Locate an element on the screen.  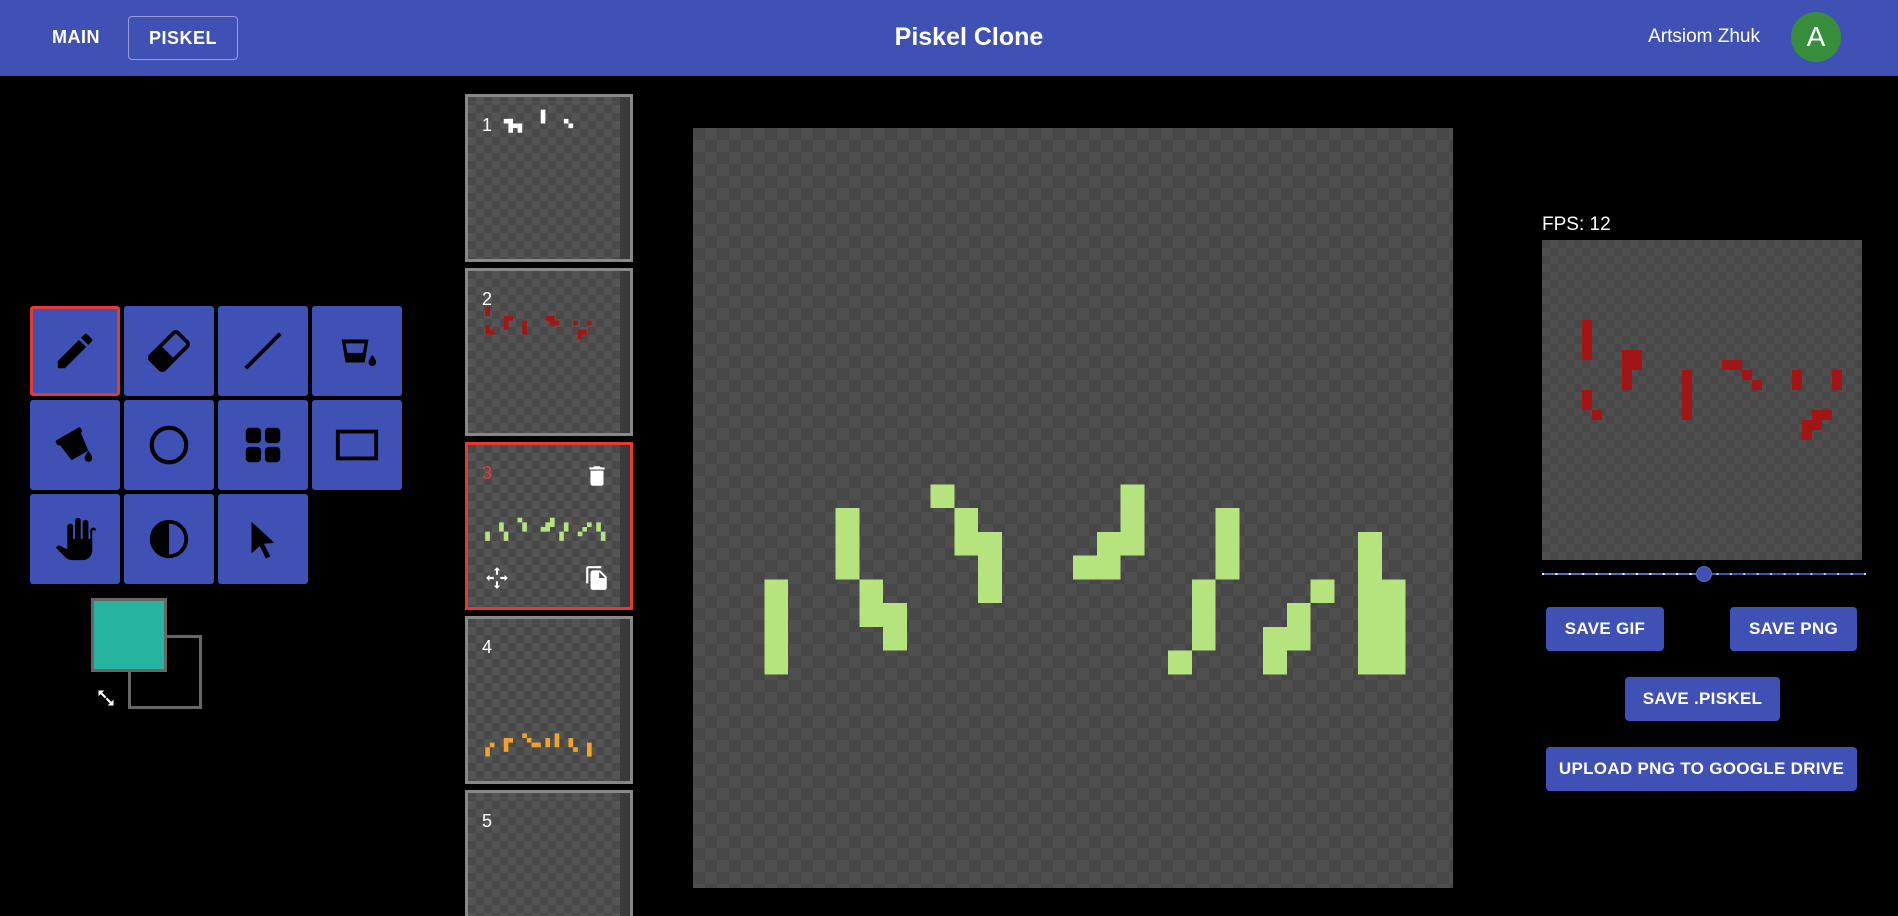
frame-number: 1 is located at coordinates (487, 125).